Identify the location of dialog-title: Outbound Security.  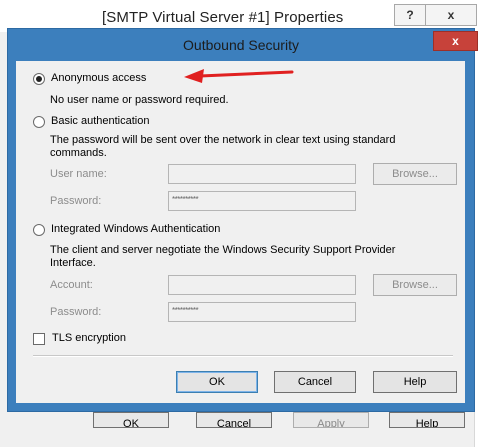
(241, 45).